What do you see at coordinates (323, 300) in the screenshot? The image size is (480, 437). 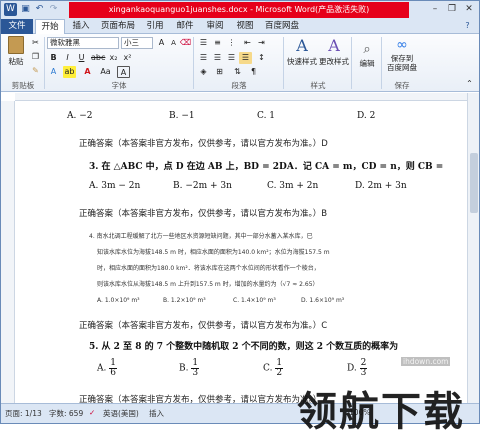 I see `option-d: D. 1.6×10⁹ m³` at bounding box center [323, 300].